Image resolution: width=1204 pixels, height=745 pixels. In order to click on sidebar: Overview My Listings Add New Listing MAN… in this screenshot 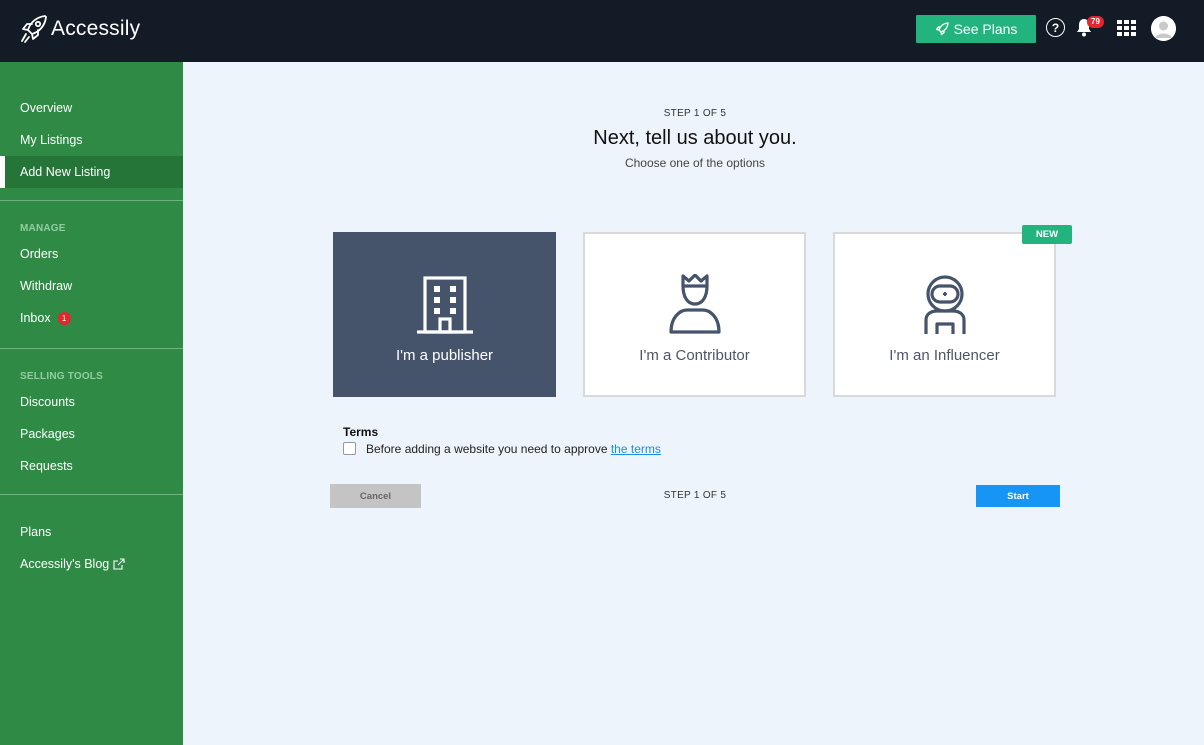, I will do `click(91, 403)`.